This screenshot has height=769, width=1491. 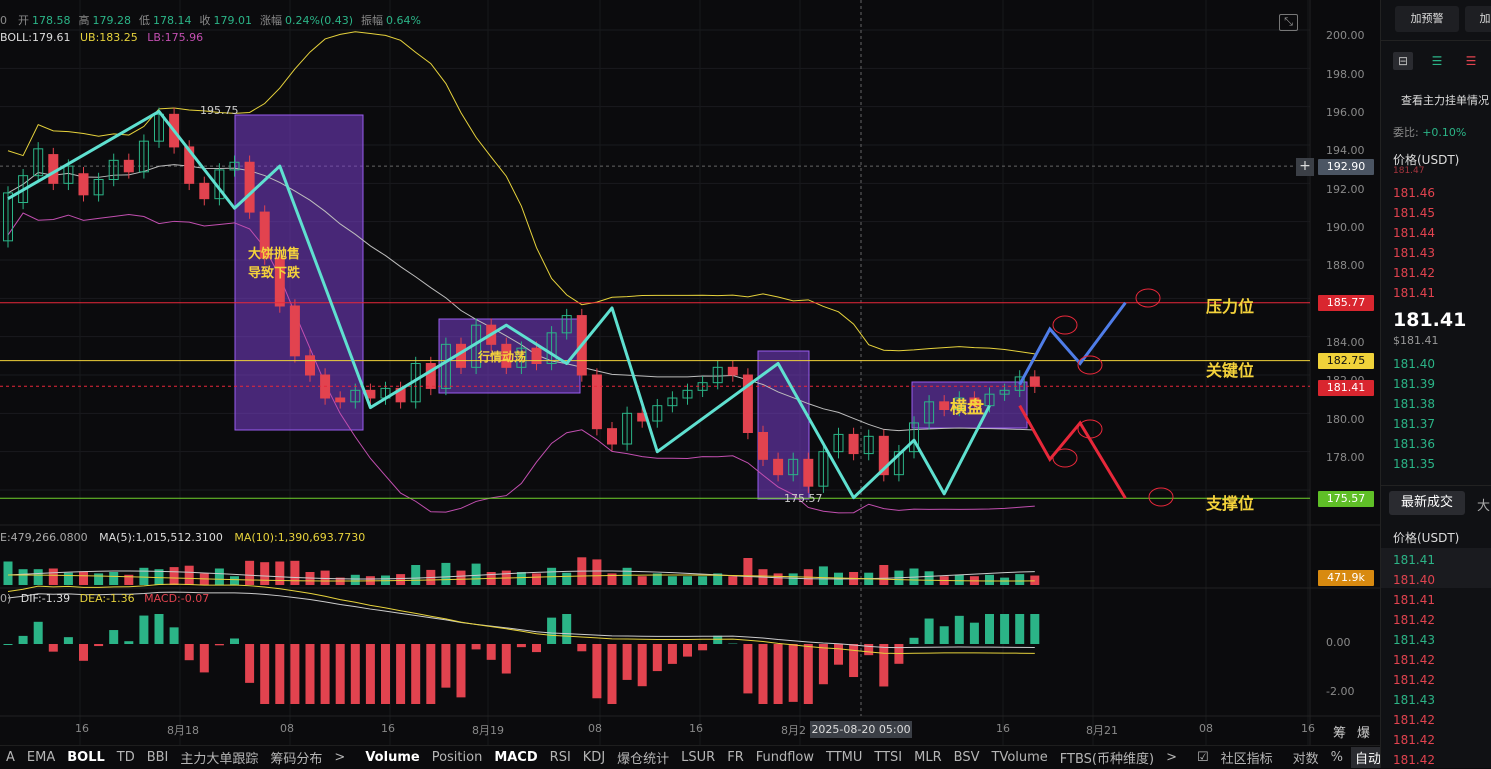 What do you see at coordinates (515, 757) in the screenshot?
I see `sub-indicator-tab: MACD` at bounding box center [515, 757].